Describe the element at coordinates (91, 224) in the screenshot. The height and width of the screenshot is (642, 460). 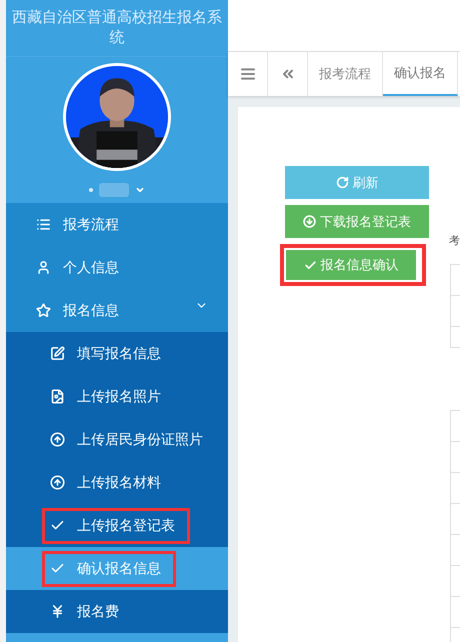
I see `menu-label: 报考流程` at that location.